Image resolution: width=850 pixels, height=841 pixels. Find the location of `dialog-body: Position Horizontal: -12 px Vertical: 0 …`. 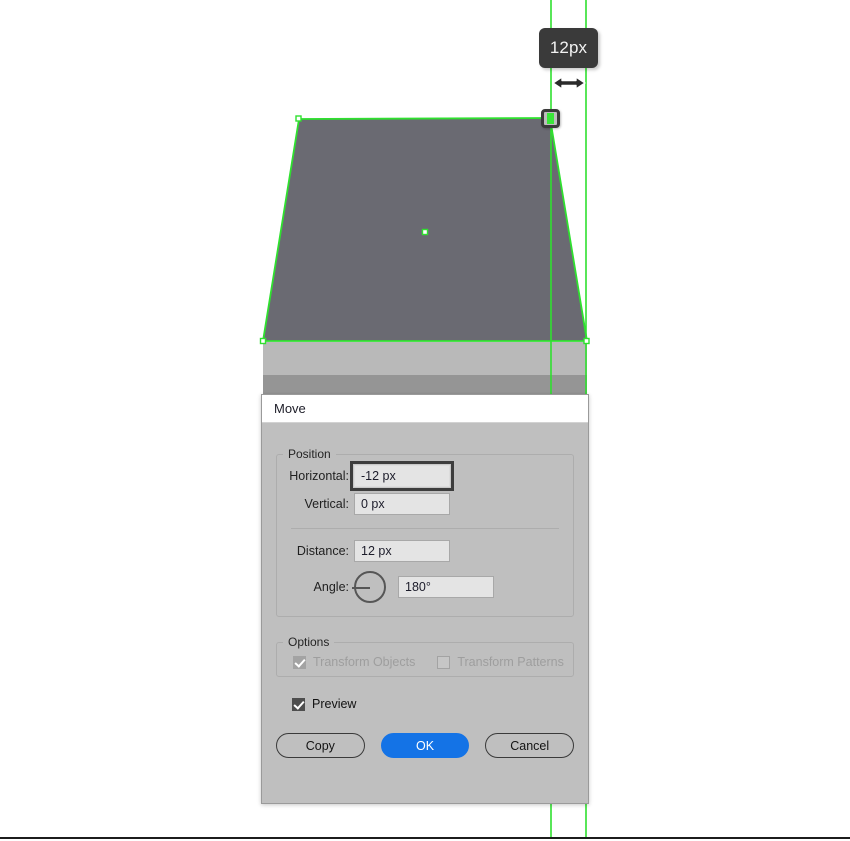

dialog-body: Position Horizontal: -12 px Vertical: 0 … is located at coordinates (425, 602).